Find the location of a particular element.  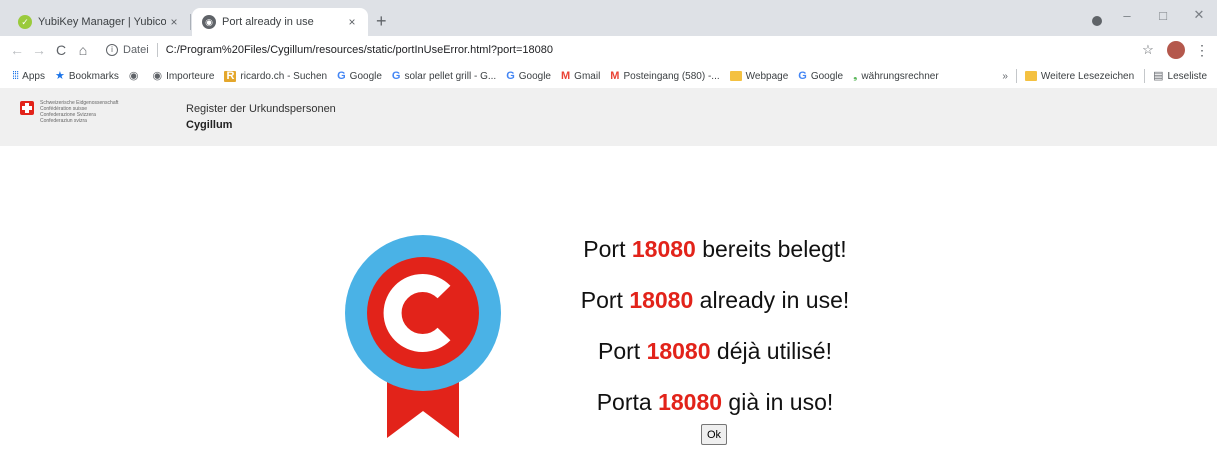

incognito-indicator-icon is located at coordinates (1097, 21).